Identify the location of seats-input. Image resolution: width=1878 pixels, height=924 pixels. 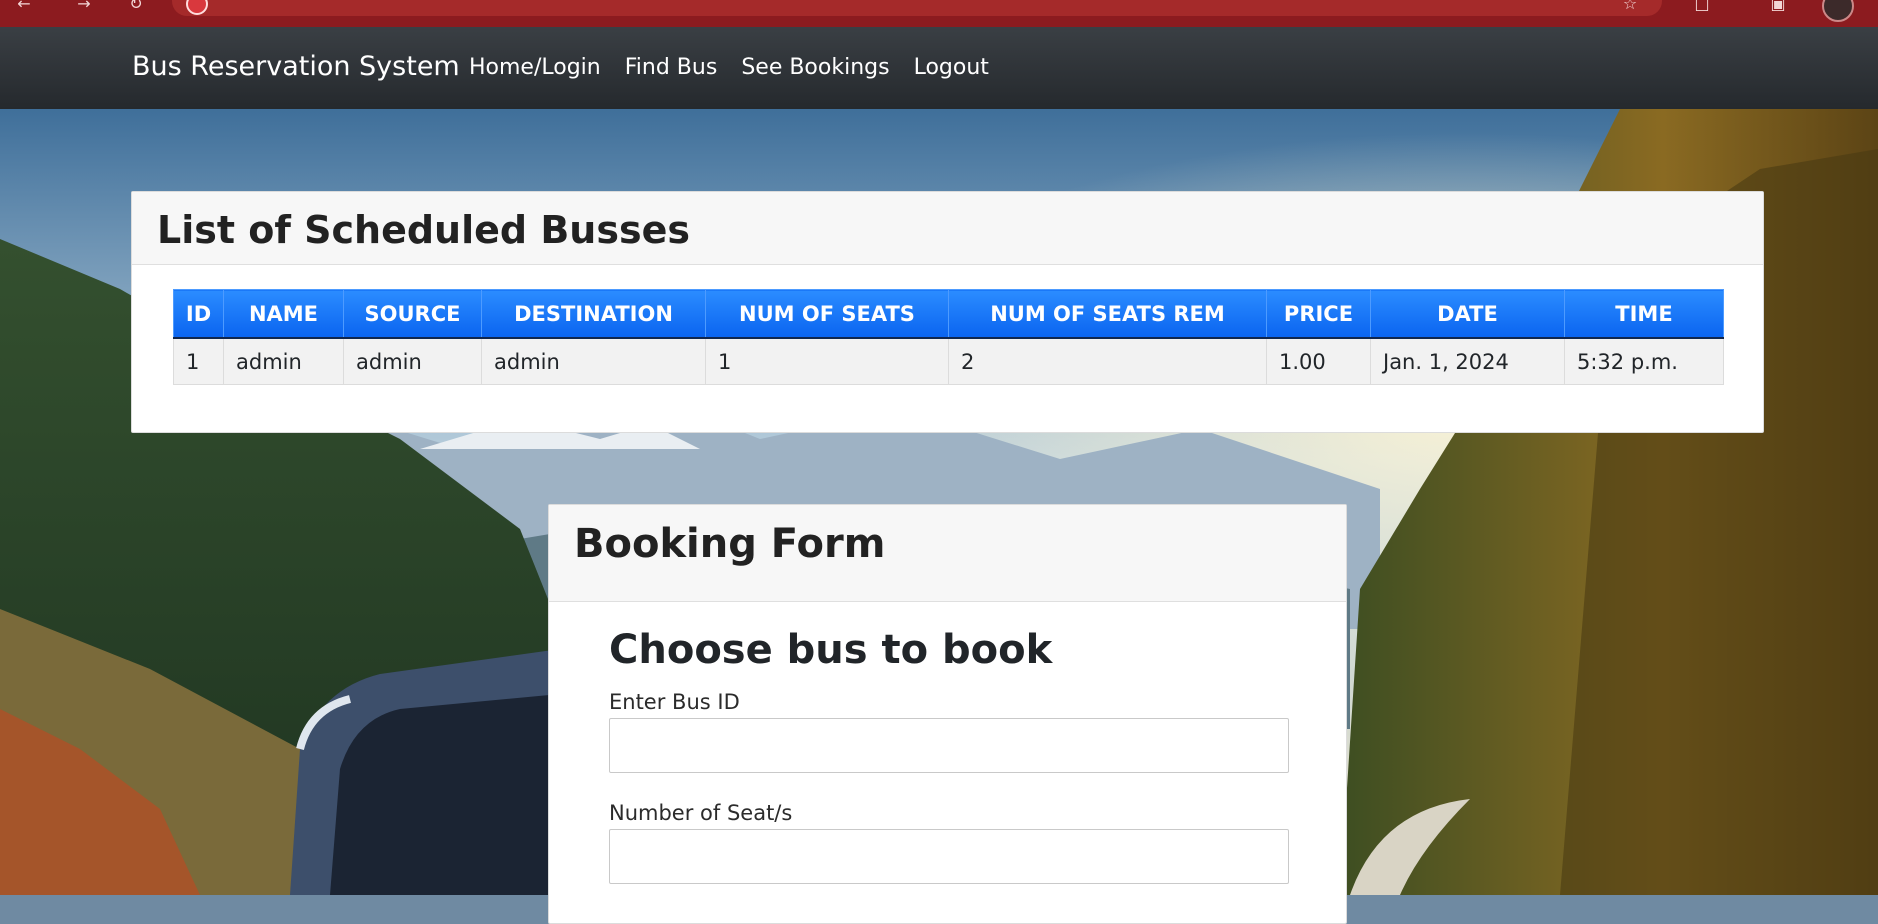
(949, 856).